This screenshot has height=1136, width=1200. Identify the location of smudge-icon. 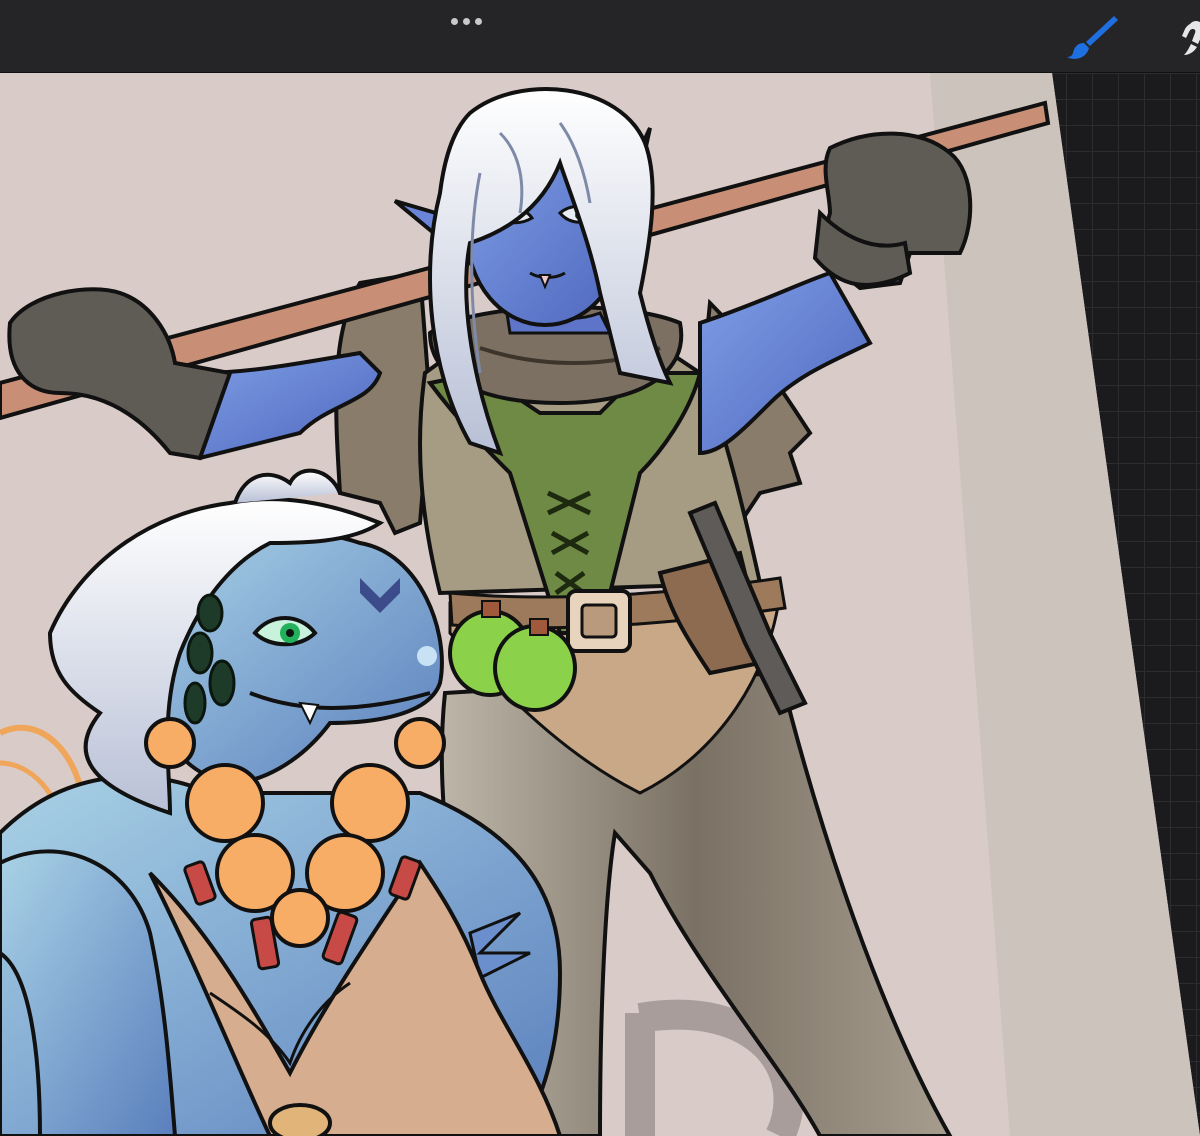
(1189, 37).